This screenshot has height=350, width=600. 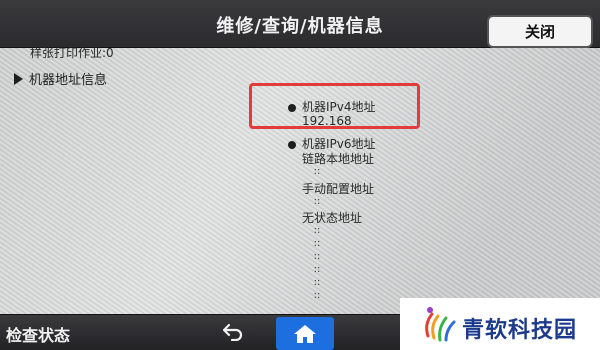 What do you see at coordinates (72, 53) in the screenshot?
I see `sample-print-jobs-text: 样张打印作业:0` at bounding box center [72, 53].